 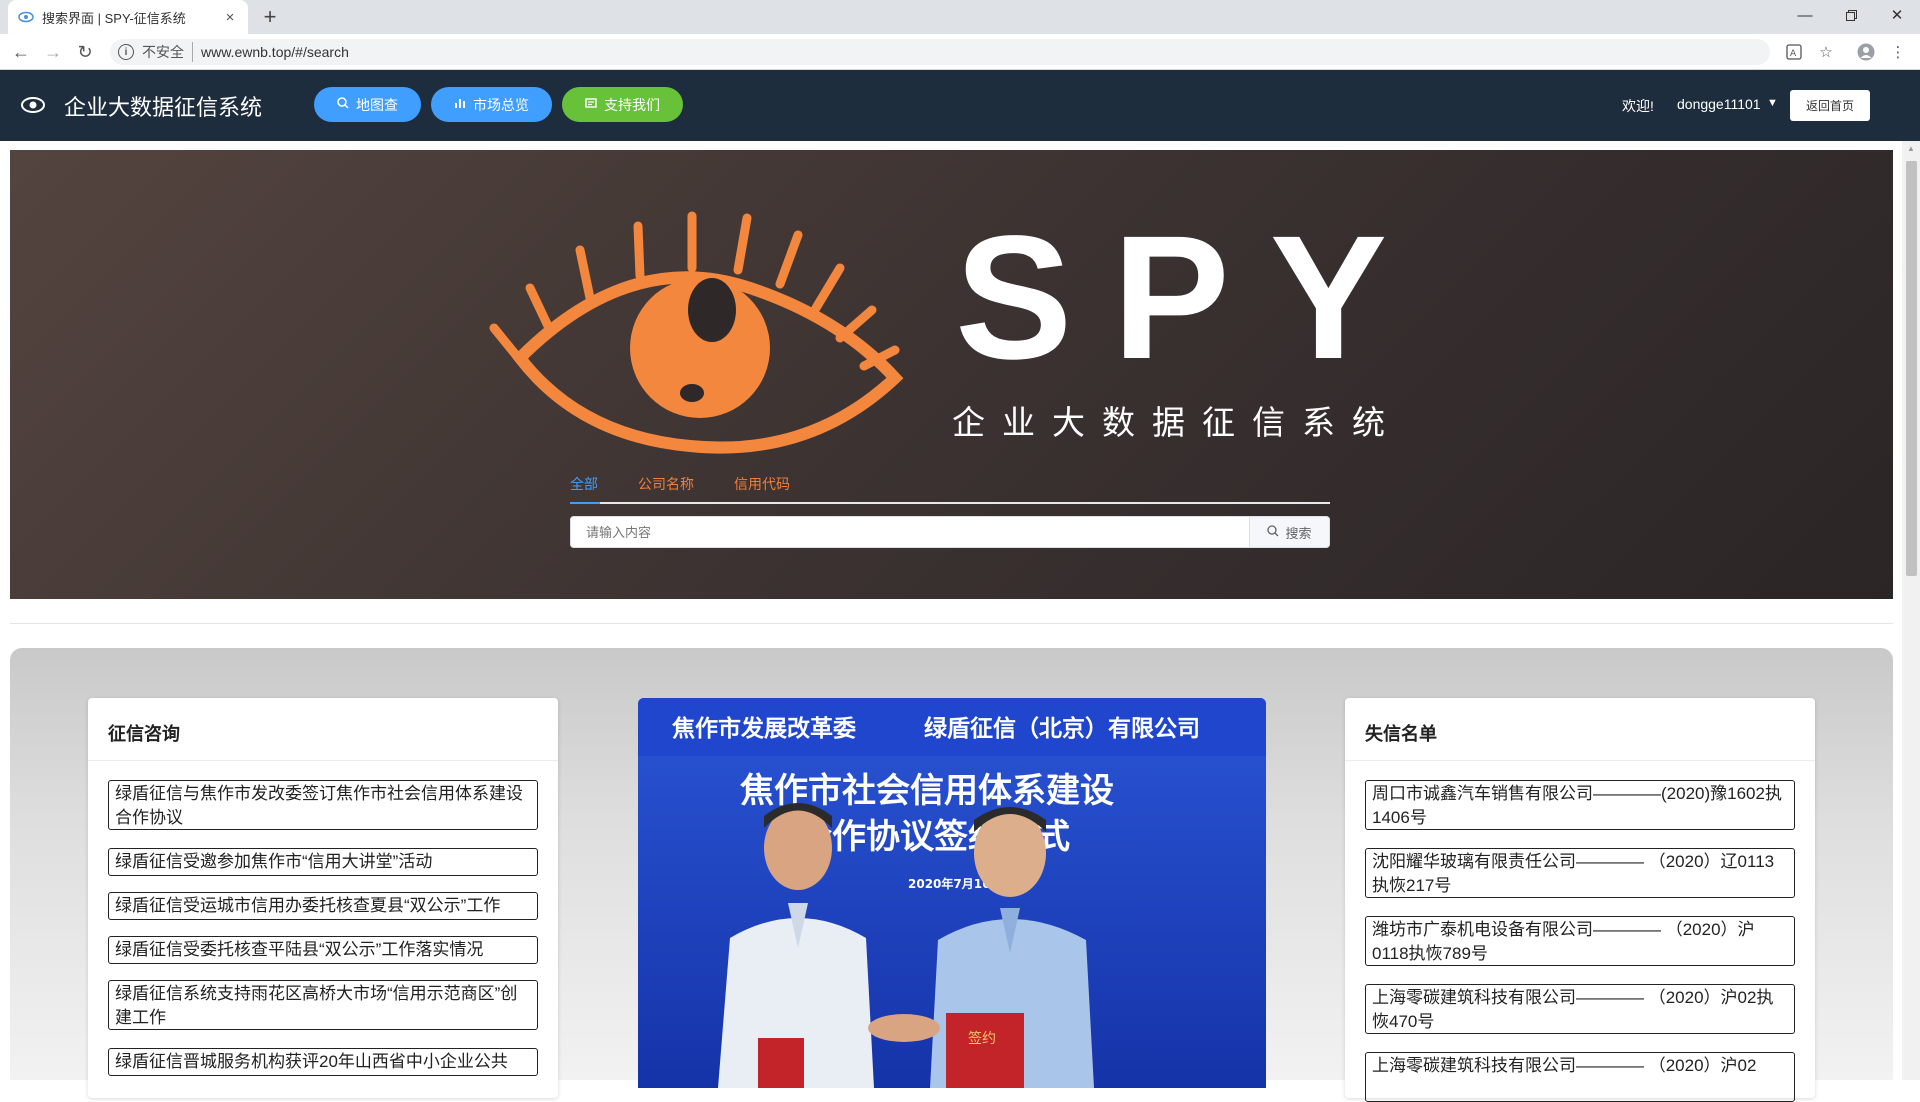 What do you see at coordinates (585, 503) in the screenshot?
I see `active-tab-indicator` at bounding box center [585, 503].